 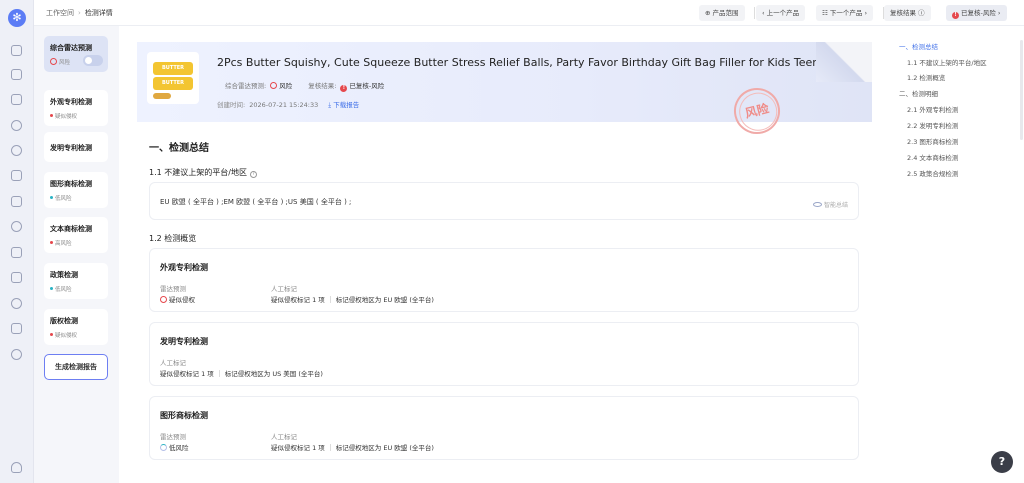 I want to click on radar-value: 疑似侵权, so click(x=177, y=299).